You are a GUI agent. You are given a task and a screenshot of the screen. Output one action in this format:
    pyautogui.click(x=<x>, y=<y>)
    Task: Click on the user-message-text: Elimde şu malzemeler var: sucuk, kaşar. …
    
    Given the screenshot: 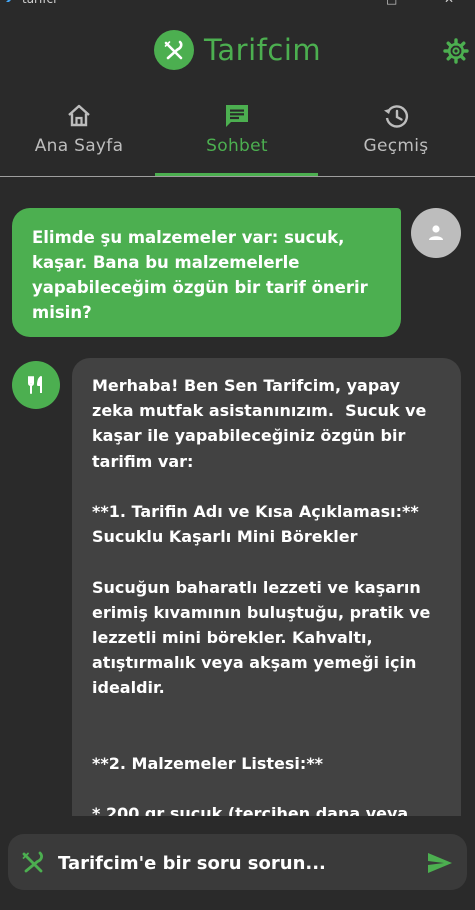 What is the action you would take?
    pyautogui.click(x=200, y=275)
    